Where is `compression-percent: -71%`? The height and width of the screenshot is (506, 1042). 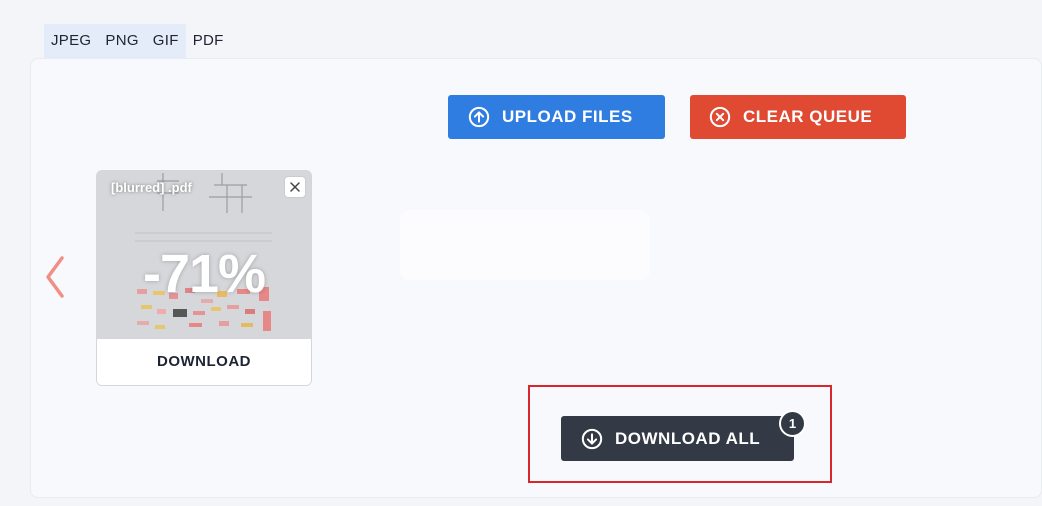 compression-percent: -71% is located at coordinates (204, 274).